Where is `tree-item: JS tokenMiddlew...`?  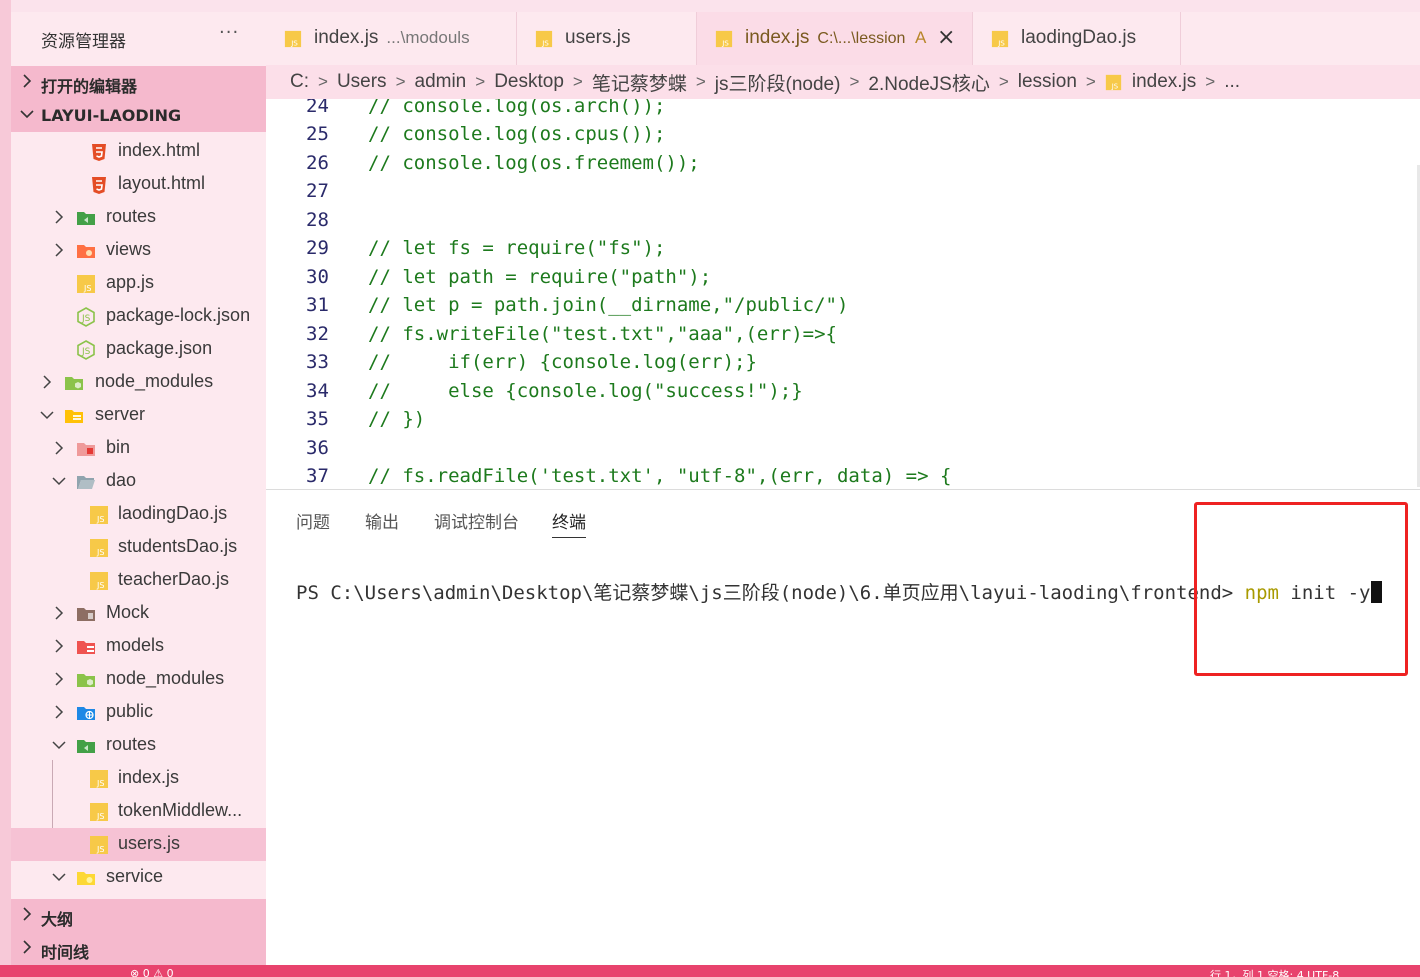
tree-item: JS tokenMiddlew... is located at coordinates (138, 811).